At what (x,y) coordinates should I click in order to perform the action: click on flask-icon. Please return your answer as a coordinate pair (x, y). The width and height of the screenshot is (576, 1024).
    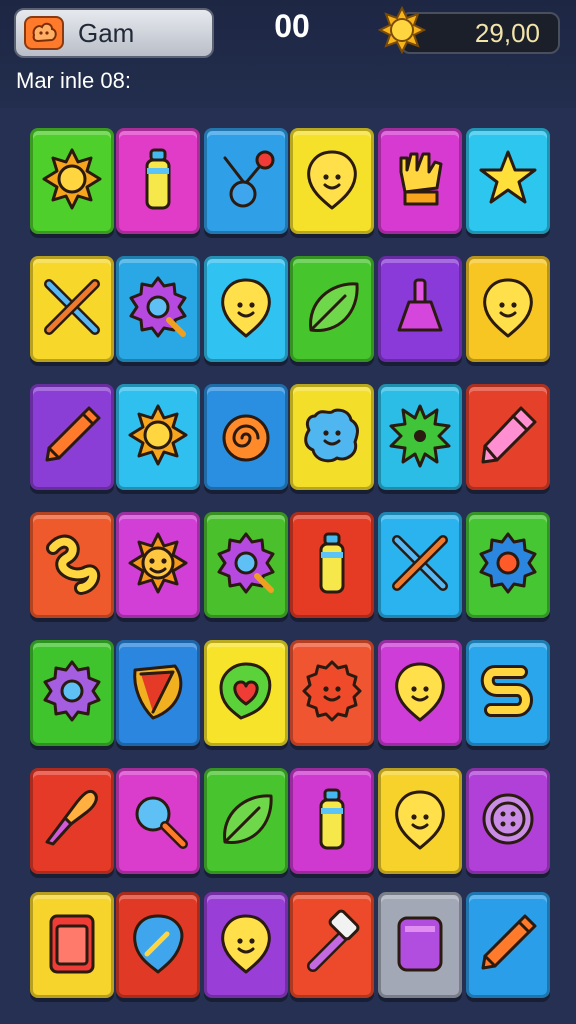
    Looking at the image, I should click on (420, 309).